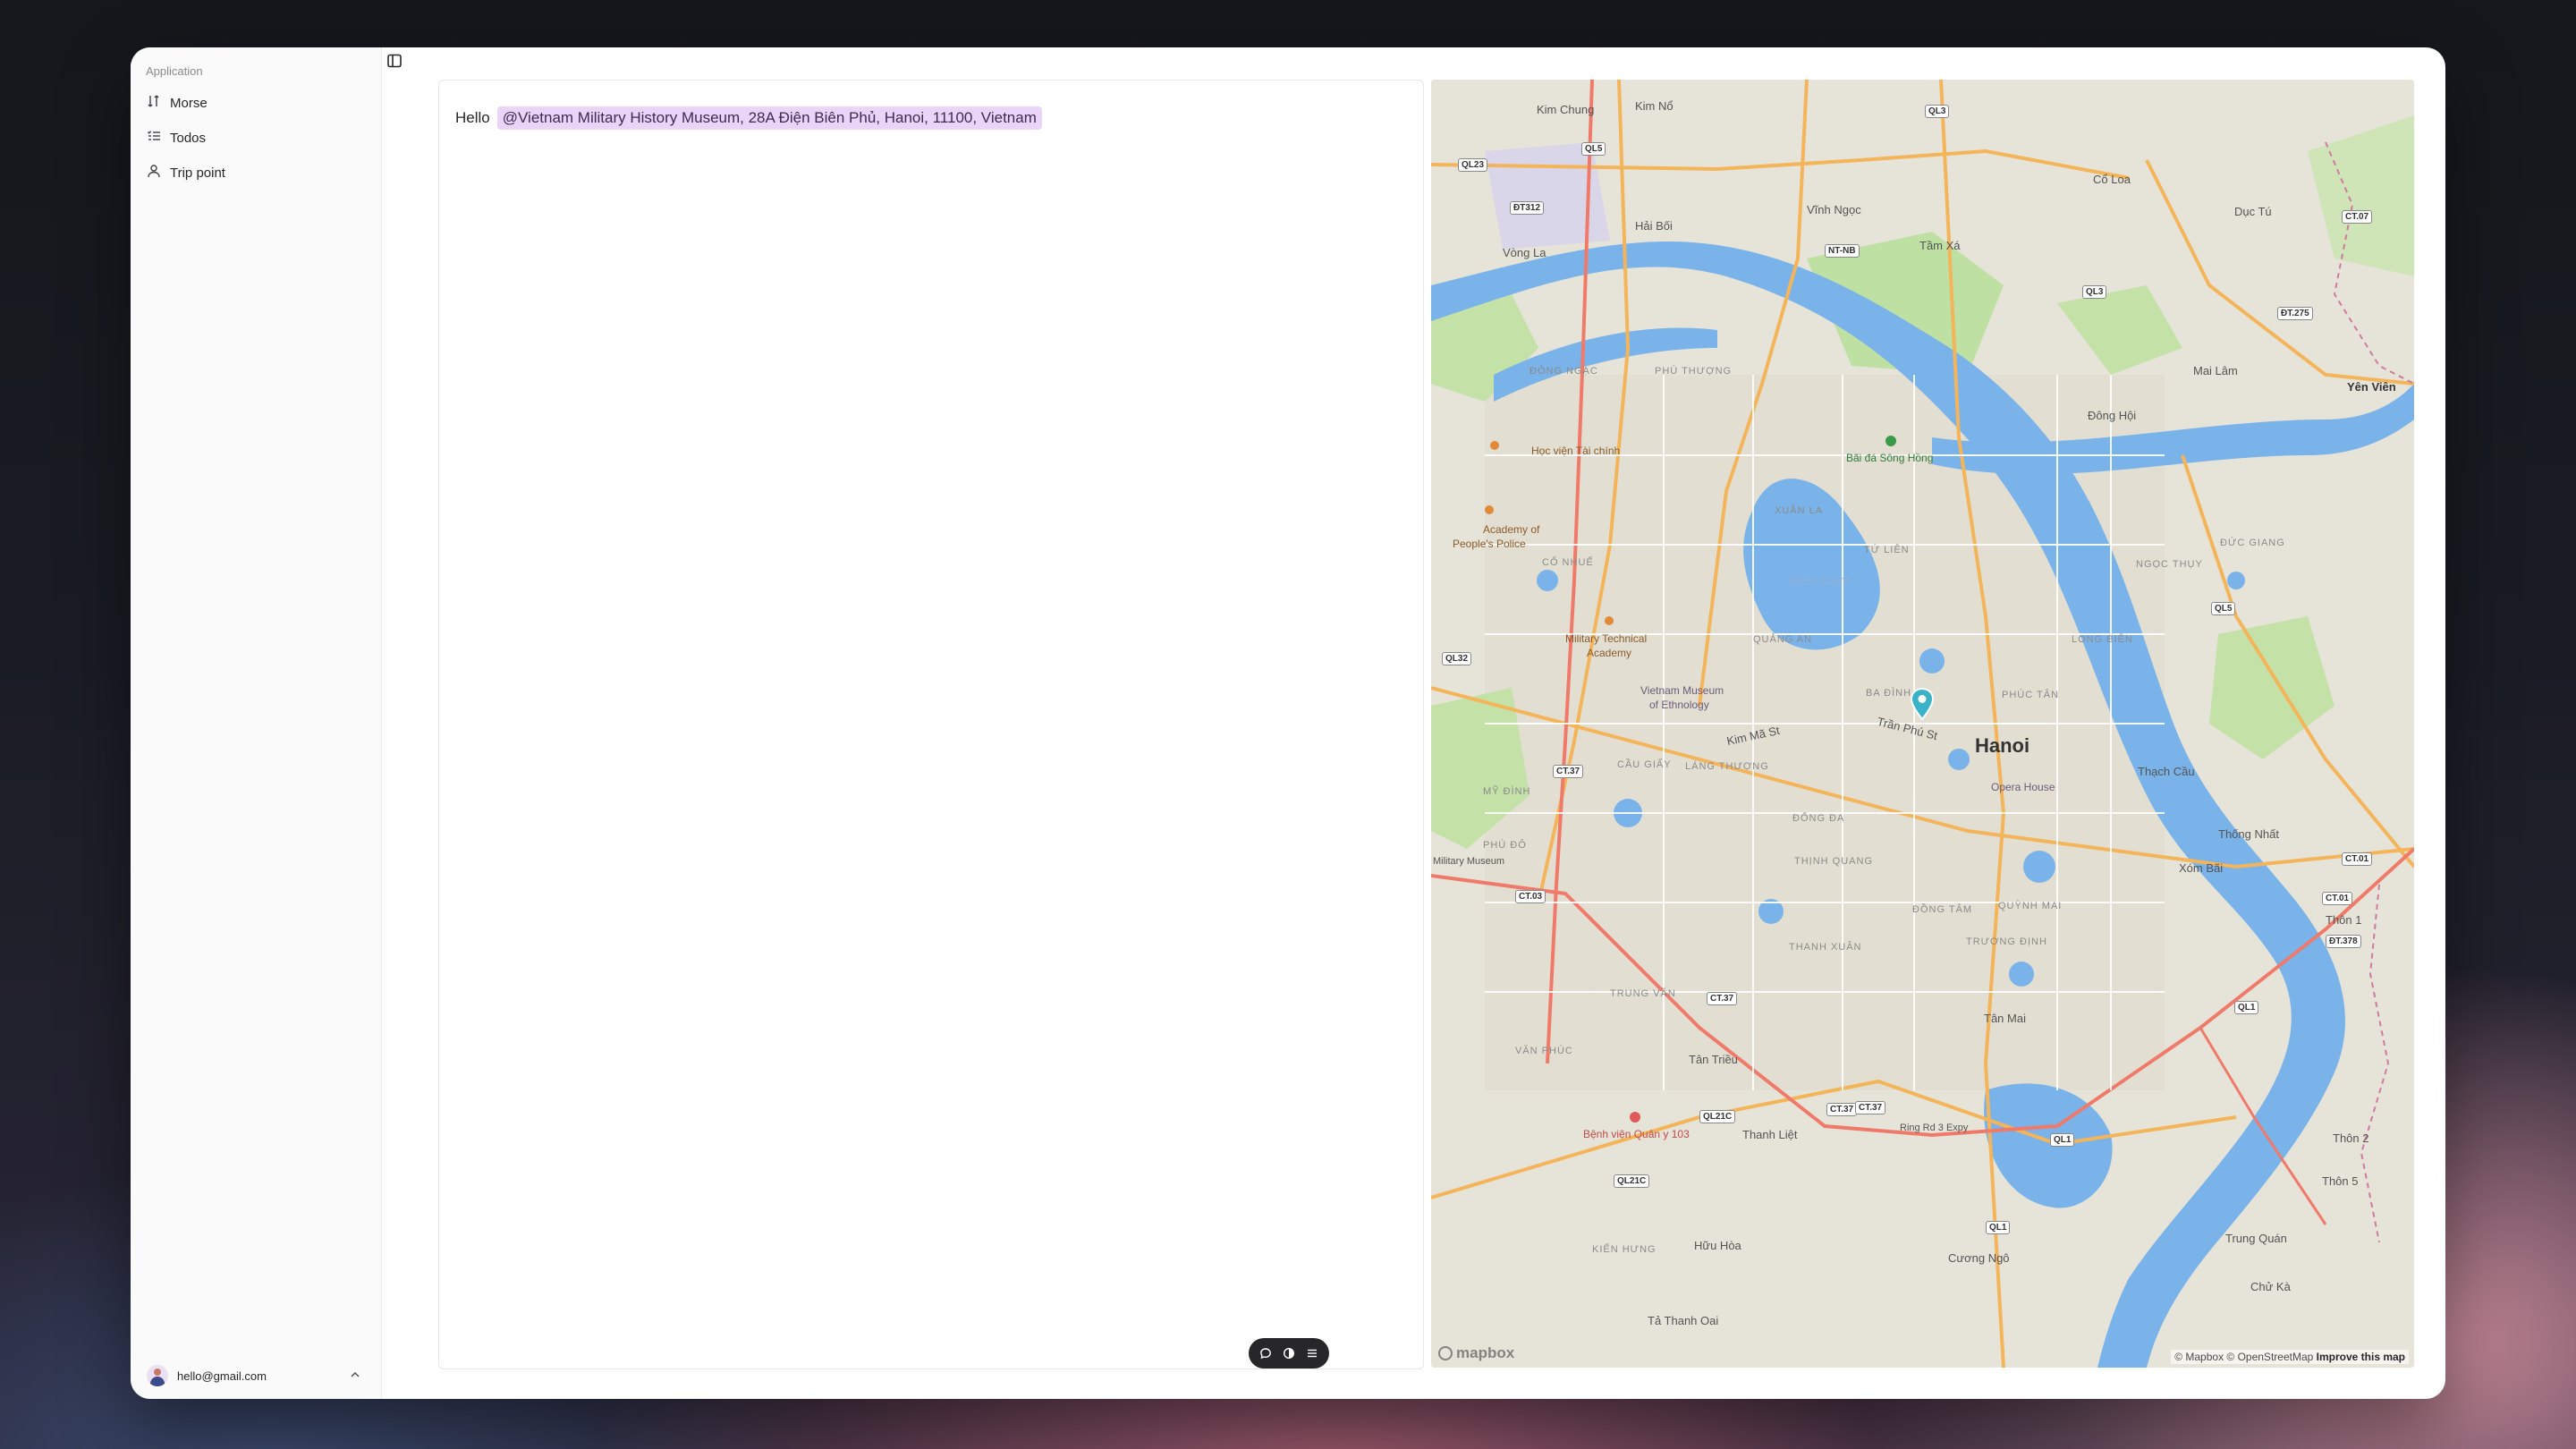  Describe the element at coordinates (1507, 791) in the screenshot. I see `district-label: MỸ ĐÌNH` at that location.